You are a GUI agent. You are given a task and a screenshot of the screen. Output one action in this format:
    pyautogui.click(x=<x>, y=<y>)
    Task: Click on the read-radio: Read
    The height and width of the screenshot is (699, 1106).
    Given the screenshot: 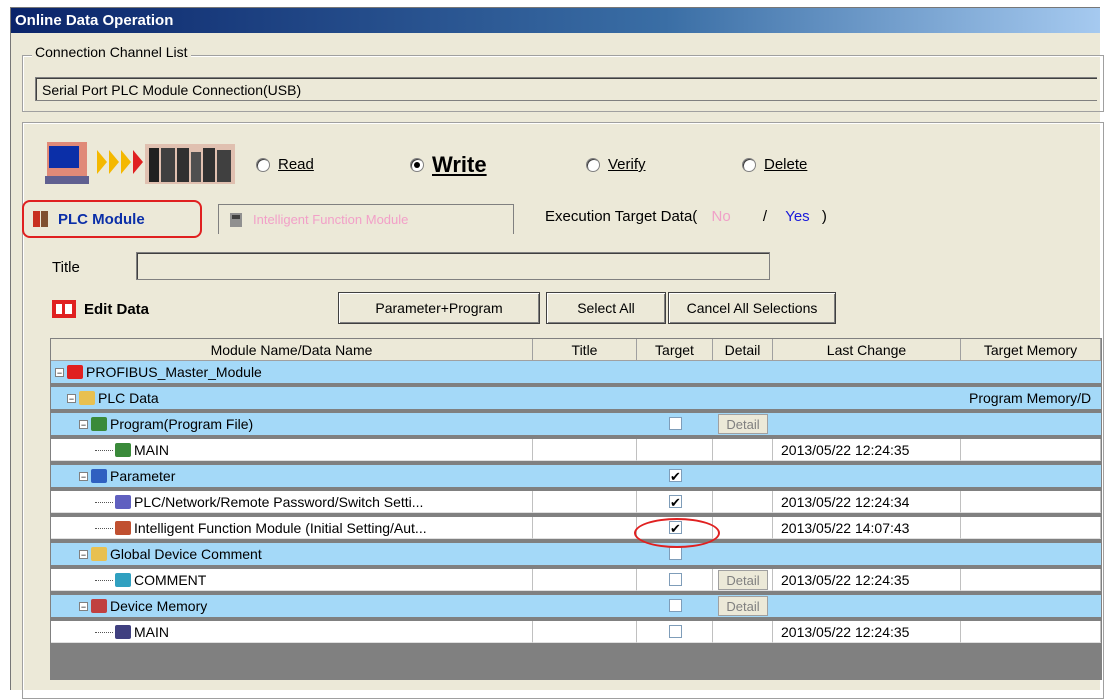 What is the action you would take?
    pyautogui.click(x=285, y=164)
    